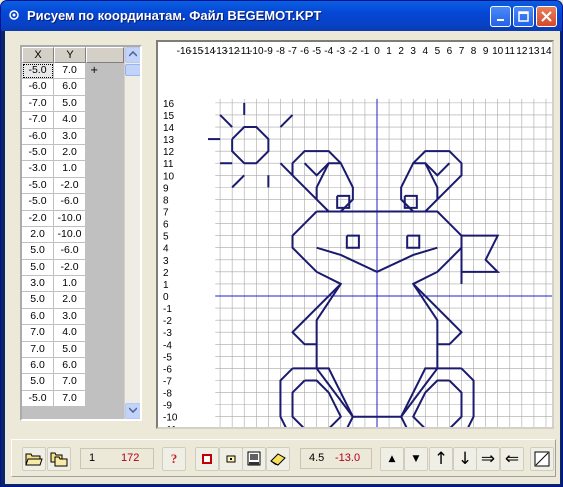  Describe the element at coordinates (38, 218) in the screenshot. I see `cell-x: -2.0` at that location.